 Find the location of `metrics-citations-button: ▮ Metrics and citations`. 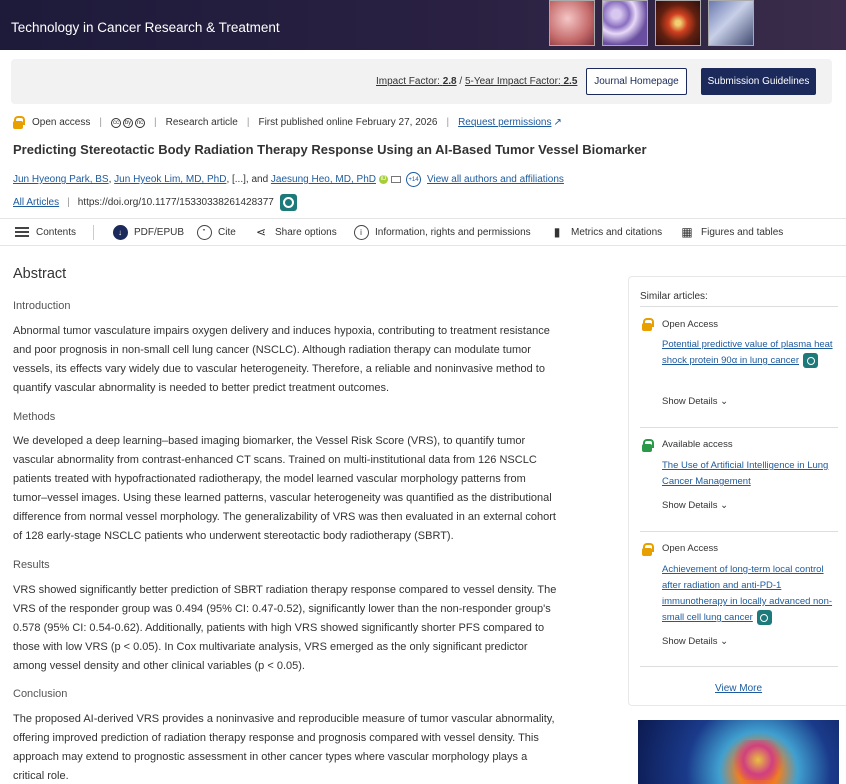

metrics-citations-button: ▮ Metrics and citations is located at coordinates (605, 232).